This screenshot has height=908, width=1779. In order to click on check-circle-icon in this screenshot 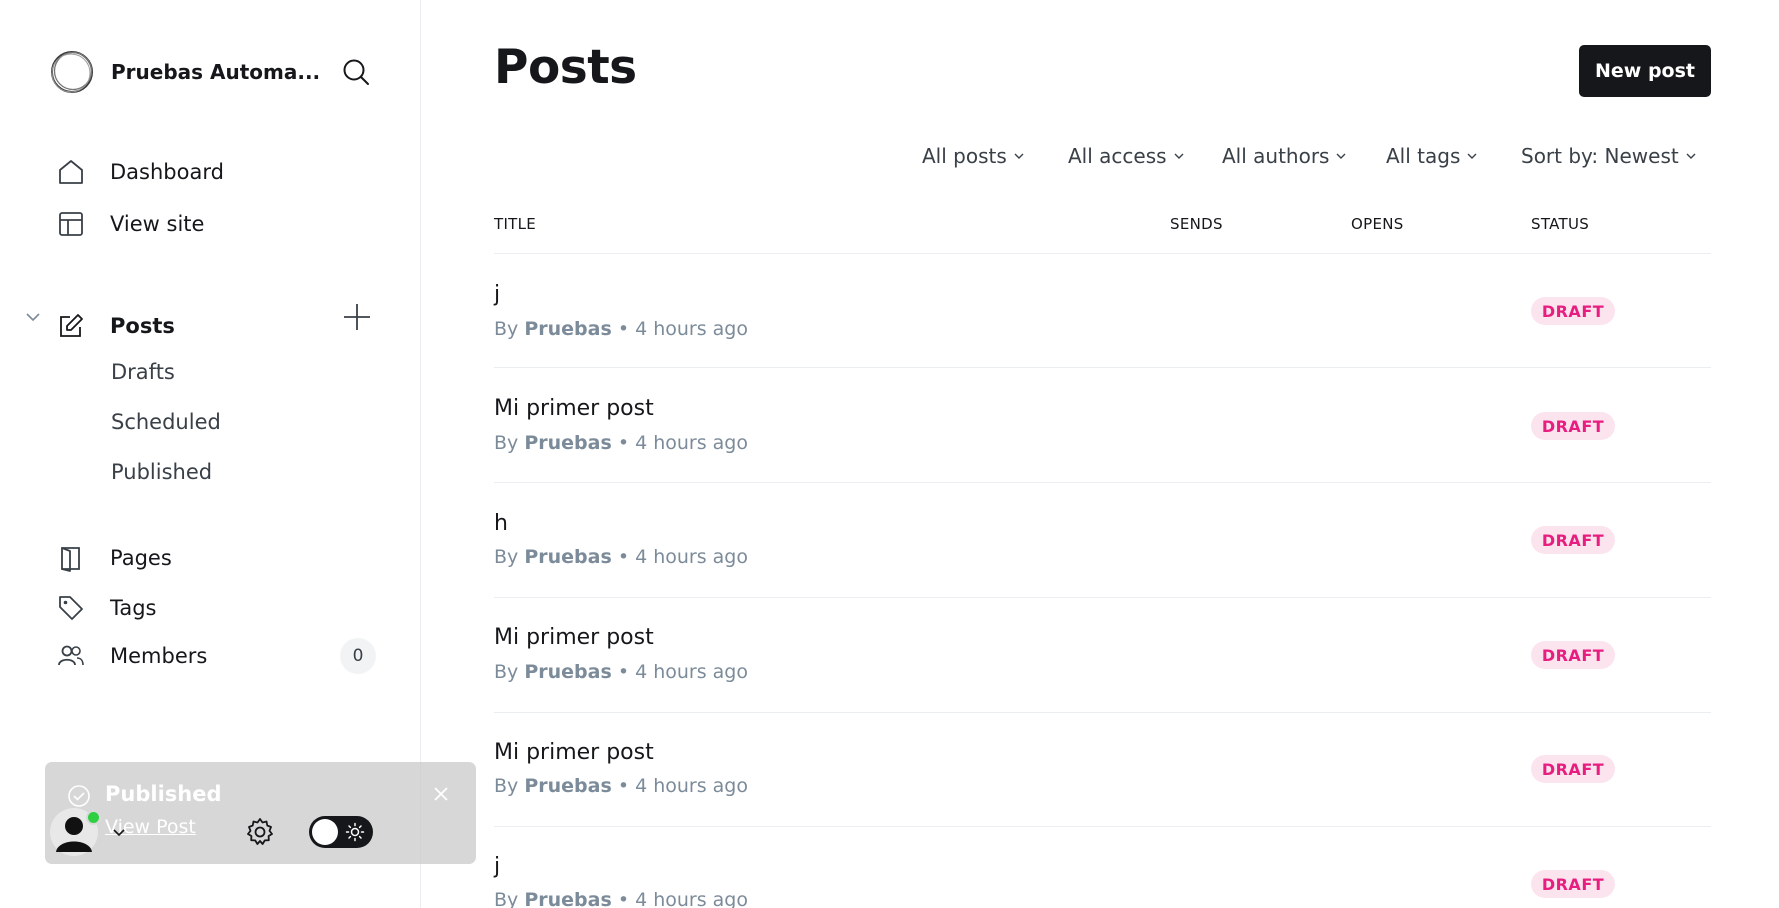, I will do `click(79, 796)`.